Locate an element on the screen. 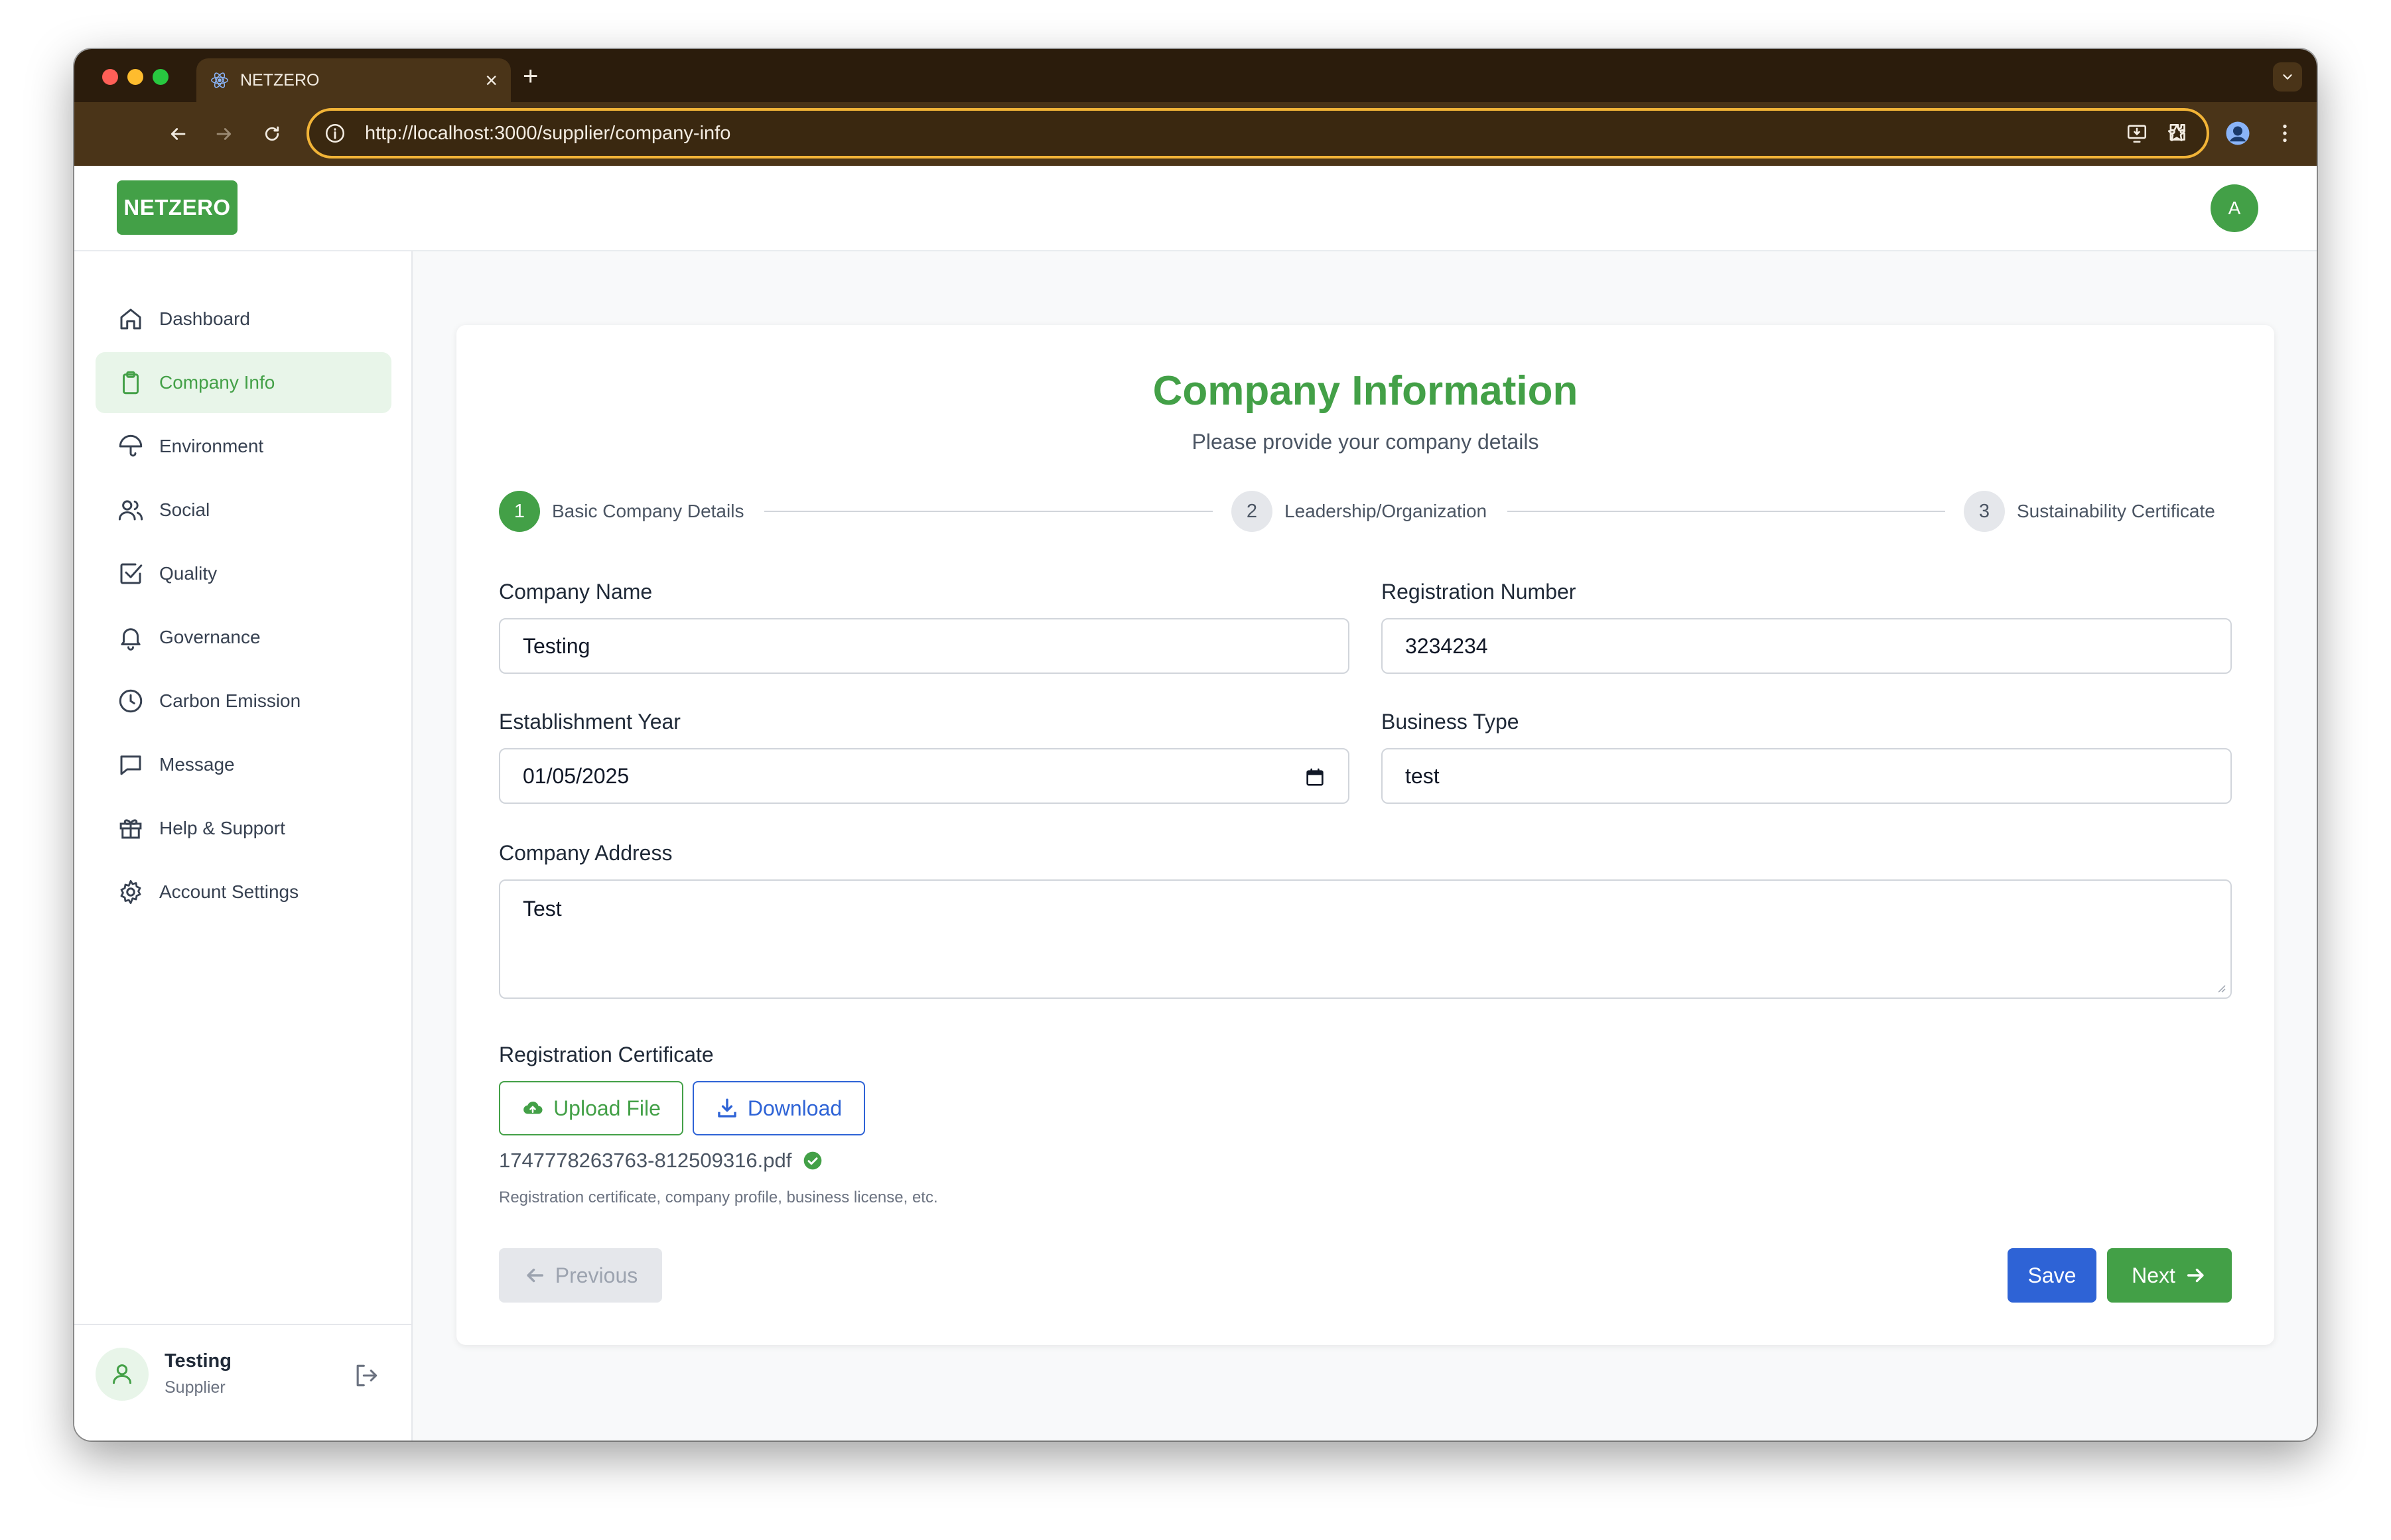  previous-label: Previous is located at coordinates (596, 1275).